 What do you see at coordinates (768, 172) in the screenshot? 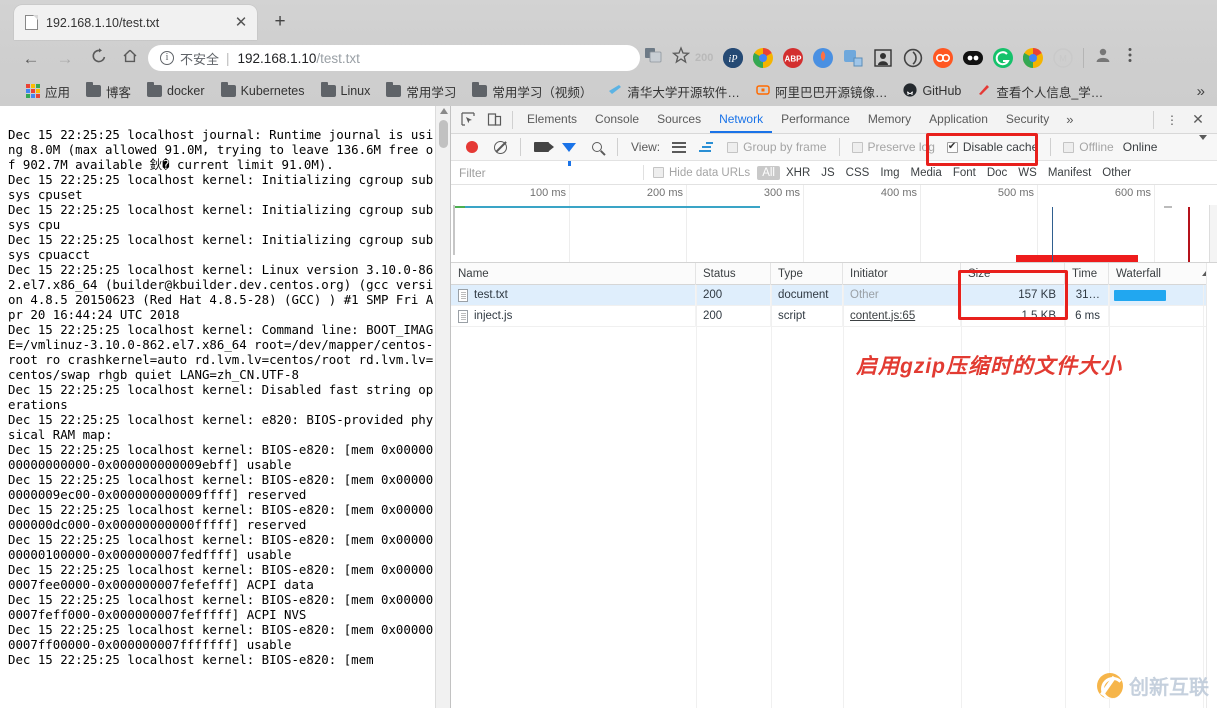
I see `filter-type-all: All` at bounding box center [768, 172].